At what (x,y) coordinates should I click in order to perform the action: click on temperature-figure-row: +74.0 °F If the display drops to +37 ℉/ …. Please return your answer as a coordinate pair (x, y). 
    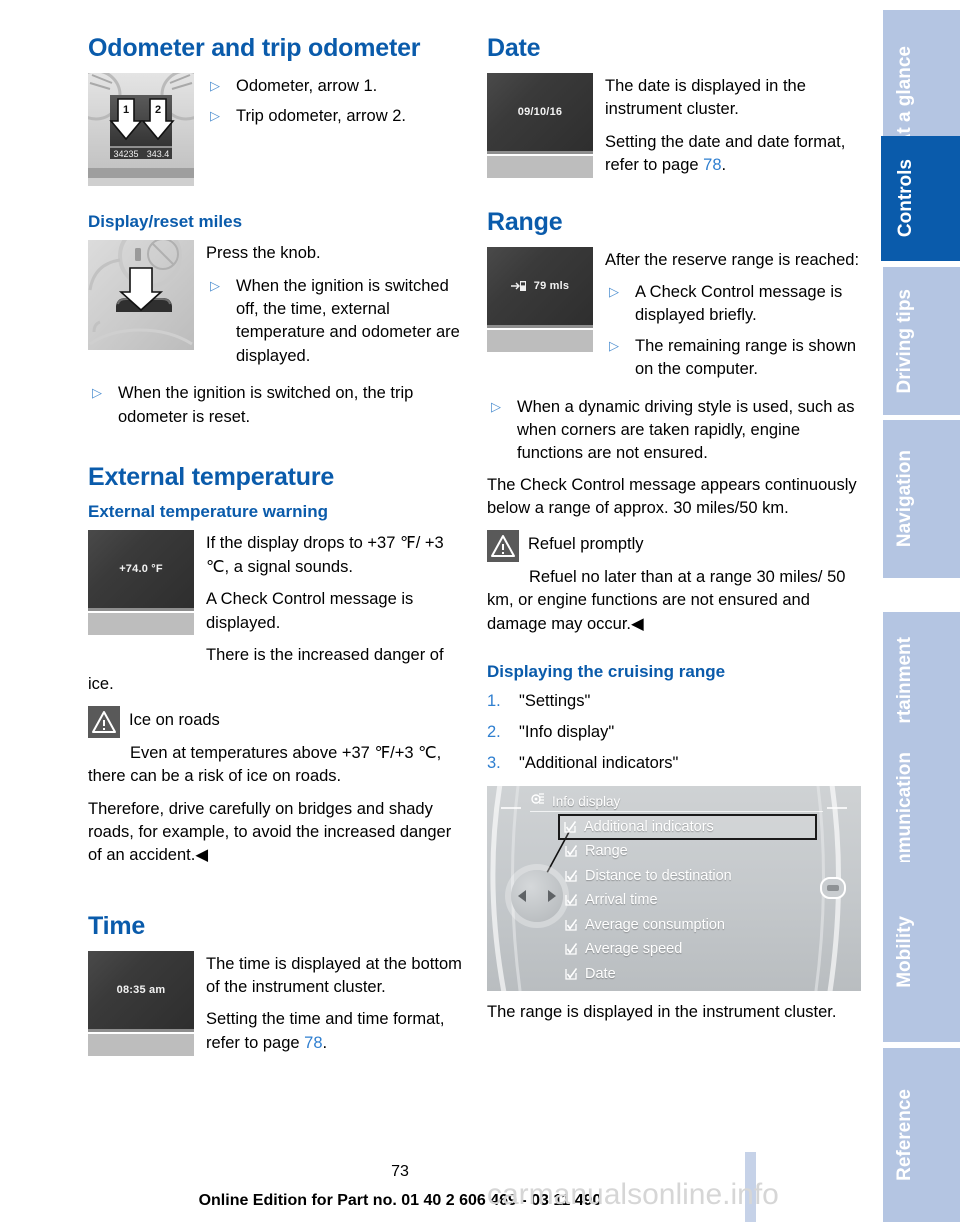
    Looking at the image, I should click on (278, 598).